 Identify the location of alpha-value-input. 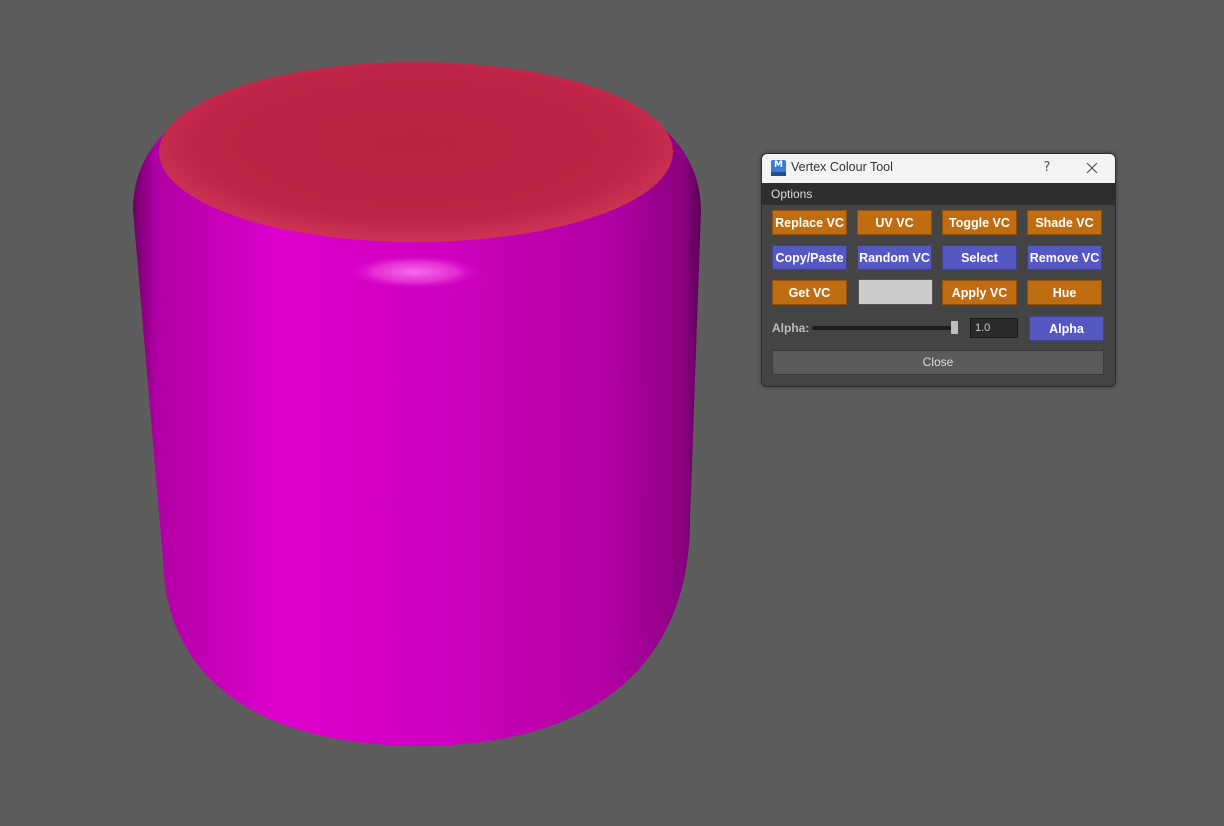
(994, 328).